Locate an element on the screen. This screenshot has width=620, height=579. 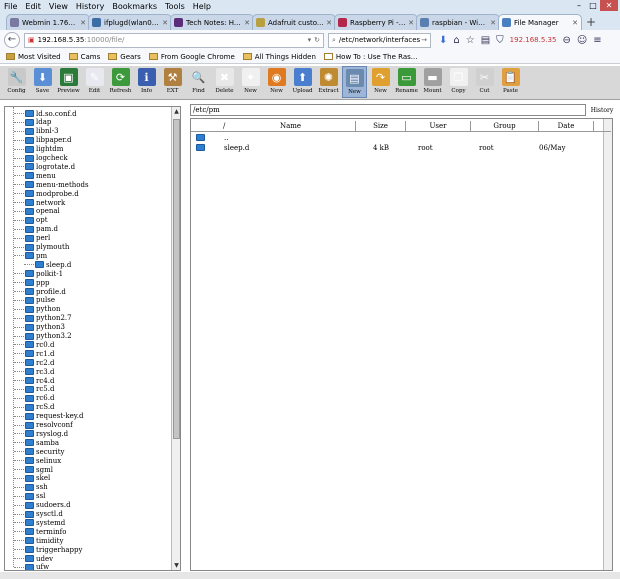
scroll-up-icon: ▲ is located at coordinates (176, 111).